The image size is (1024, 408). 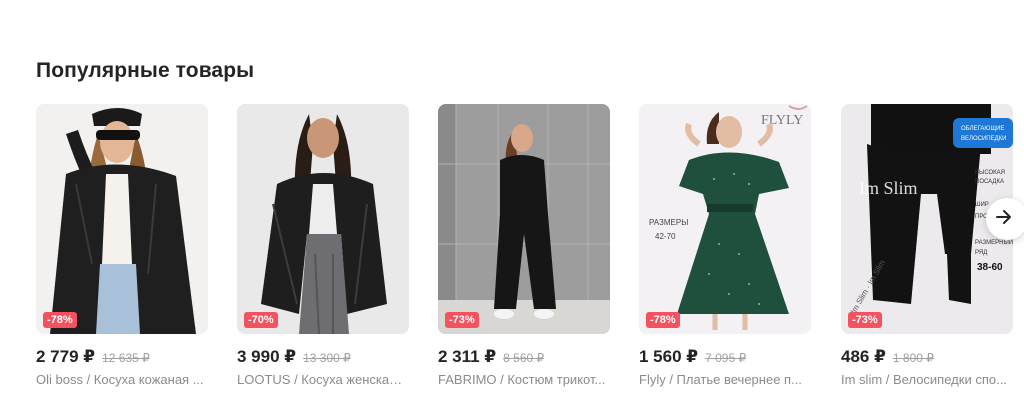 What do you see at coordinates (261, 320) in the screenshot?
I see `discount-badge: -70%` at bounding box center [261, 320].